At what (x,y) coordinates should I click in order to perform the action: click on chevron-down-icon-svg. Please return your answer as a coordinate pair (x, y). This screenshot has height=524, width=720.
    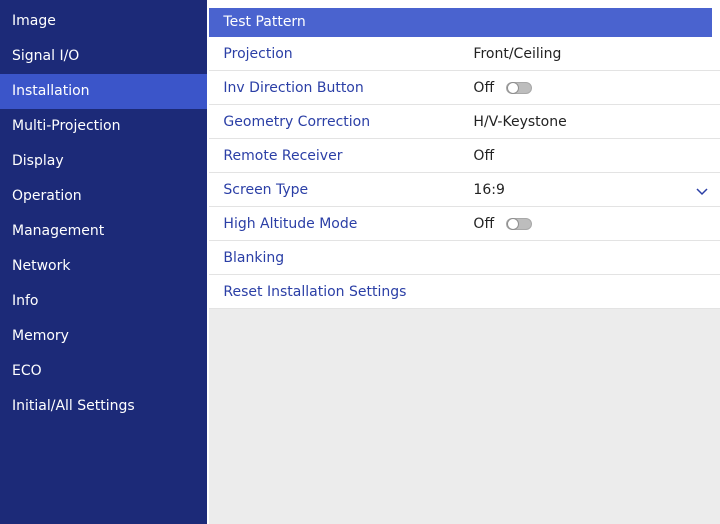
    Looking at the image, I should click on (702, 191).